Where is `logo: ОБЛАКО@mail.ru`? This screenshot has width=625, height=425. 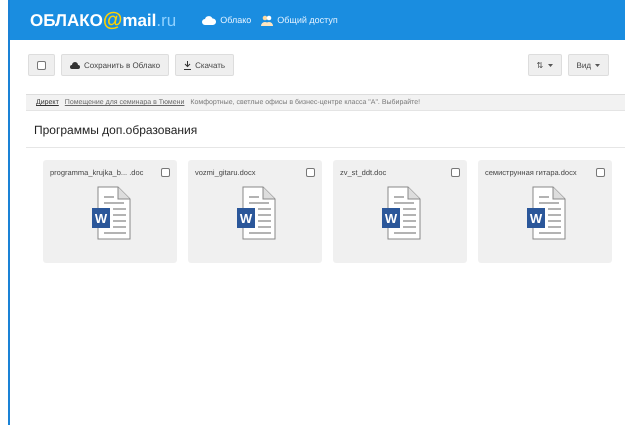 logo: ОБЛАКО@mail.ru is located at coordinates (103, 20).